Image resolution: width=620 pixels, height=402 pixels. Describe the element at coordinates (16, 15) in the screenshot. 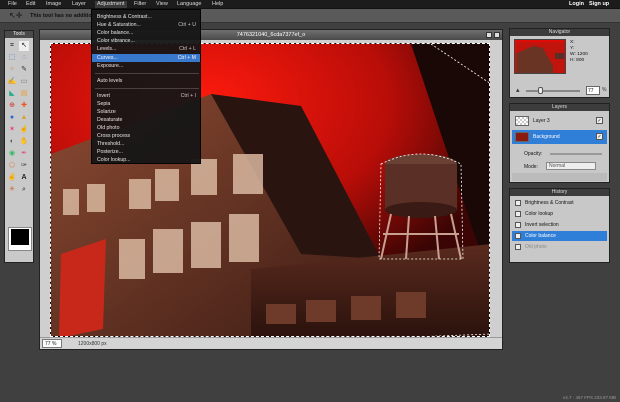

I see `move-tool-icon: ↖✛` at that location.